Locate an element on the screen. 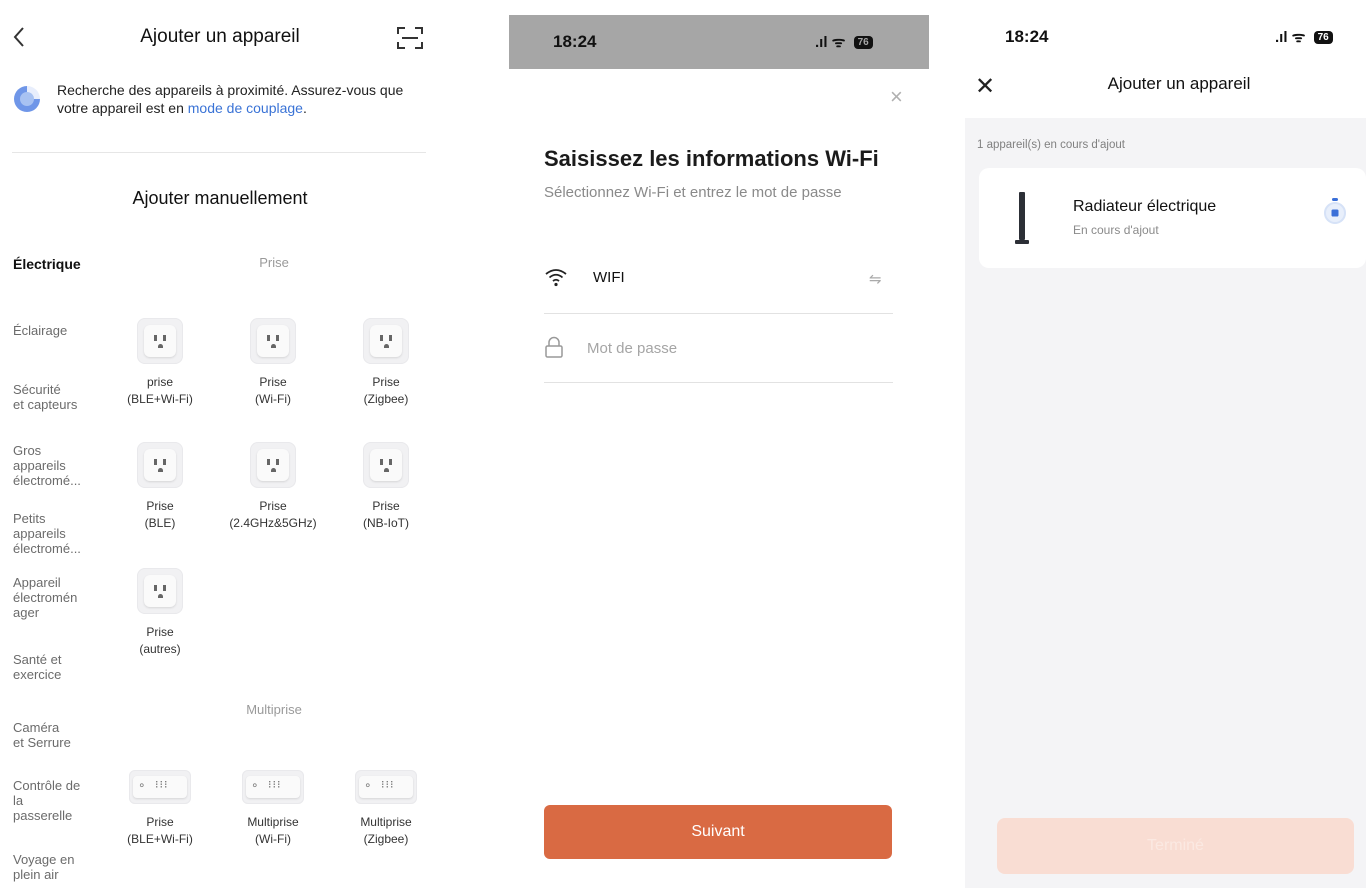 The width and height of the screenshot is (1366, 888). wifi-icon is located at coordinates (556, 278).